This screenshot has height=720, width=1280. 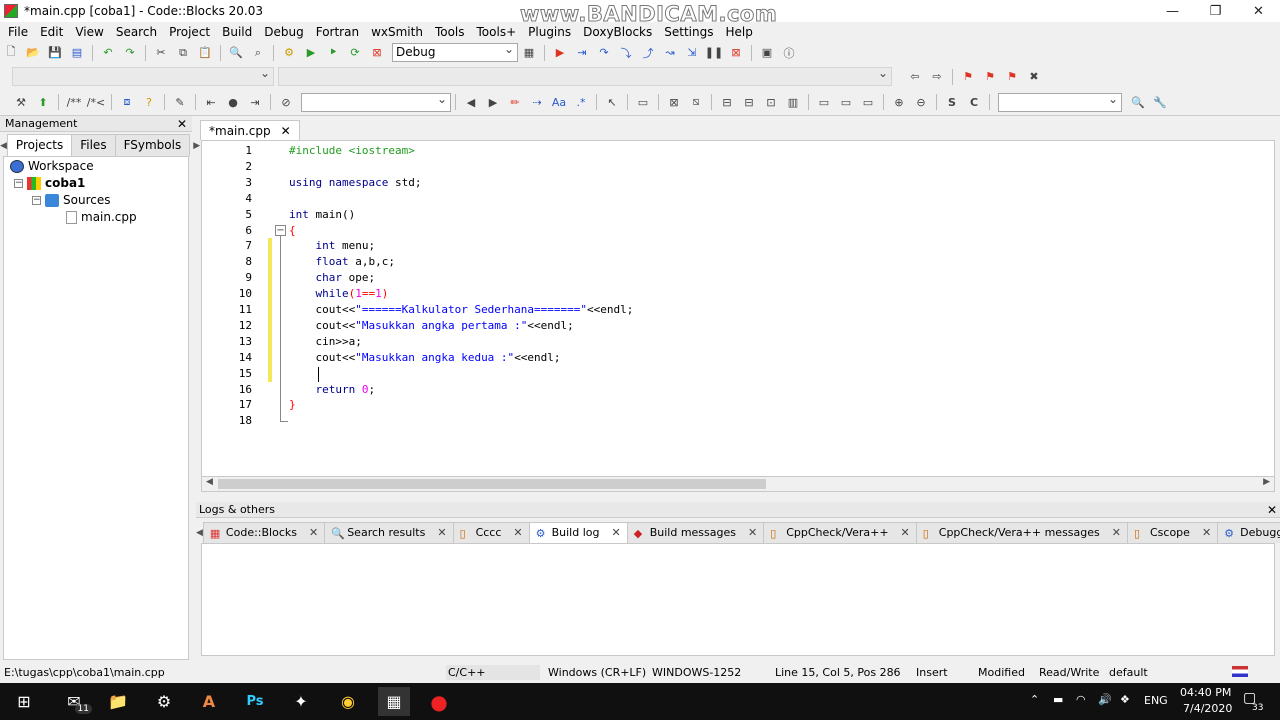 I want to click on file-explorer-icon: 📁, so click(x=118, y=701).